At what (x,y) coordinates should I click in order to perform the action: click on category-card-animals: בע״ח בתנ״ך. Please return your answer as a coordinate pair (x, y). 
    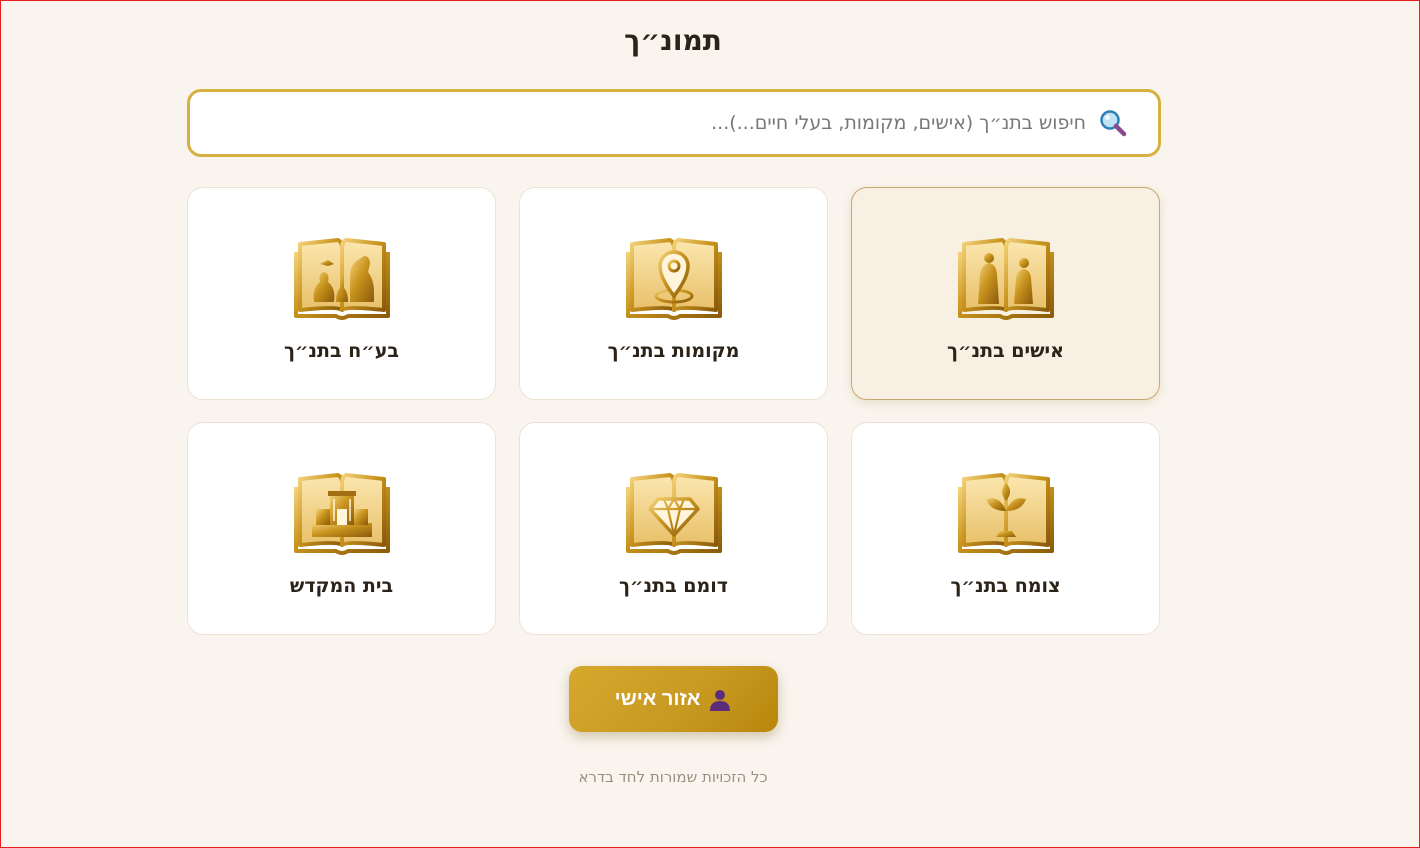
    Looking at the image, I should click on (341, 293).